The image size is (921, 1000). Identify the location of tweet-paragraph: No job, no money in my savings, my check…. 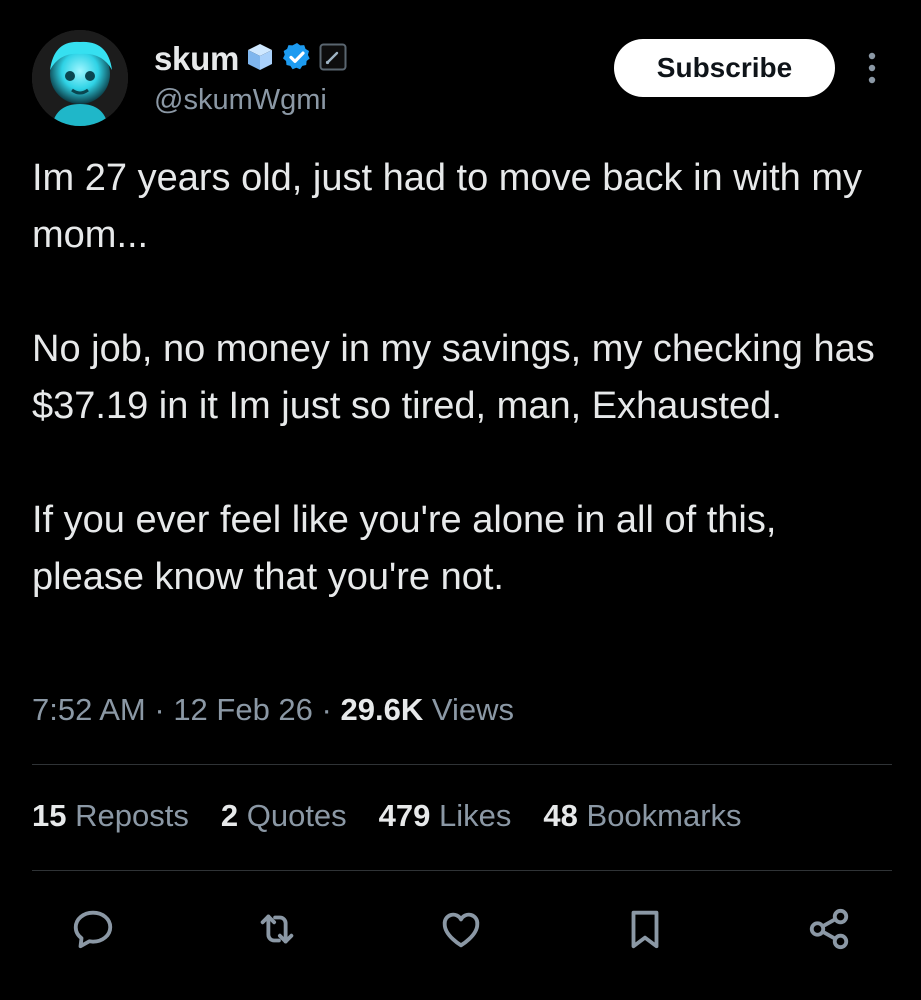
(453, 377).